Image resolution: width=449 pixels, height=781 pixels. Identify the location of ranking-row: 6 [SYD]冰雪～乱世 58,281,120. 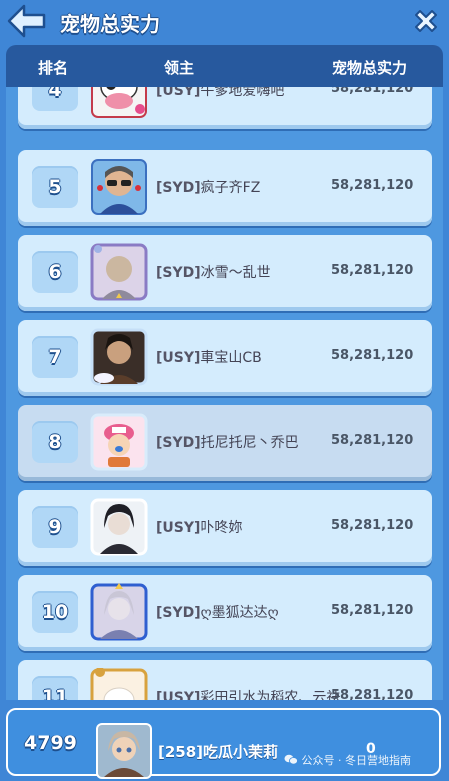
(225, 273).